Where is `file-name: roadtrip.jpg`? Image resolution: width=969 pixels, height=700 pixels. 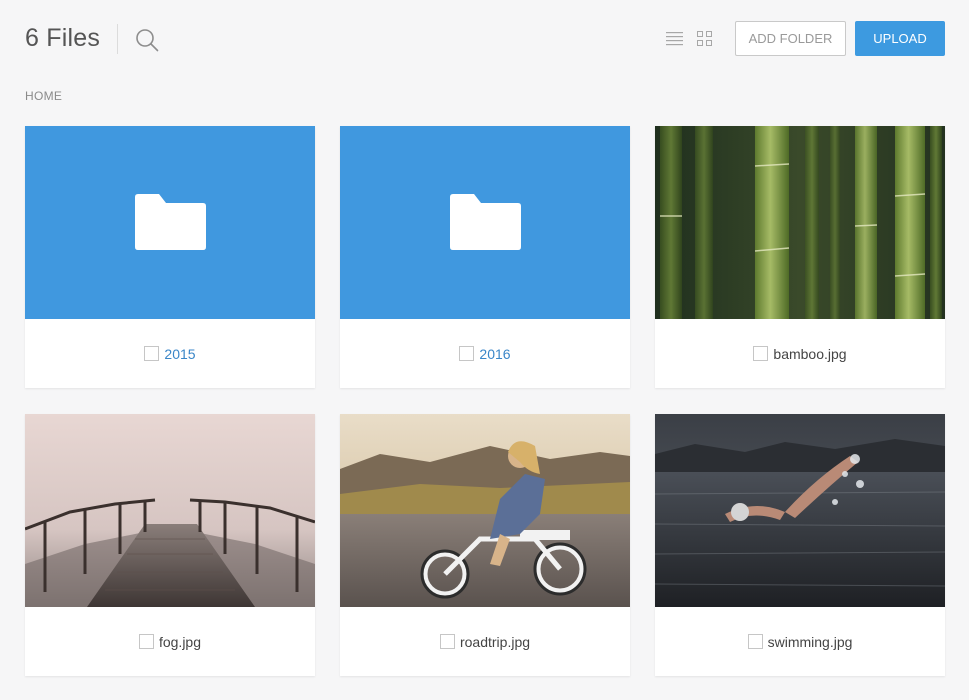
file-name: roadtrip.jpg is located at coordinates (495, 642).